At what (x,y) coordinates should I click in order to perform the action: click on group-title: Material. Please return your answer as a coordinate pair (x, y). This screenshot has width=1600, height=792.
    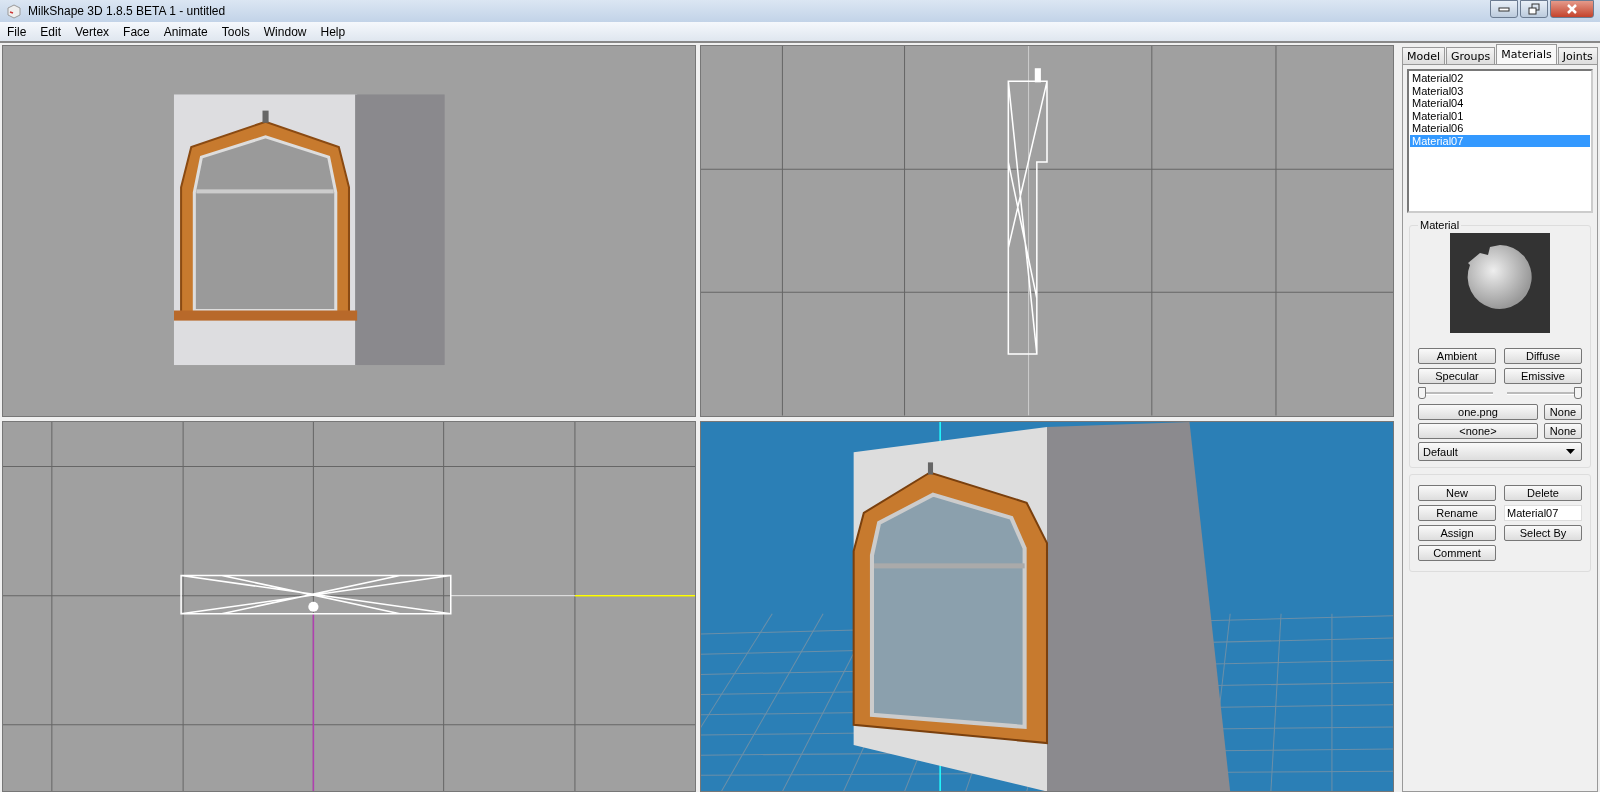
    Looking at the image, I should click on (1440, 225).